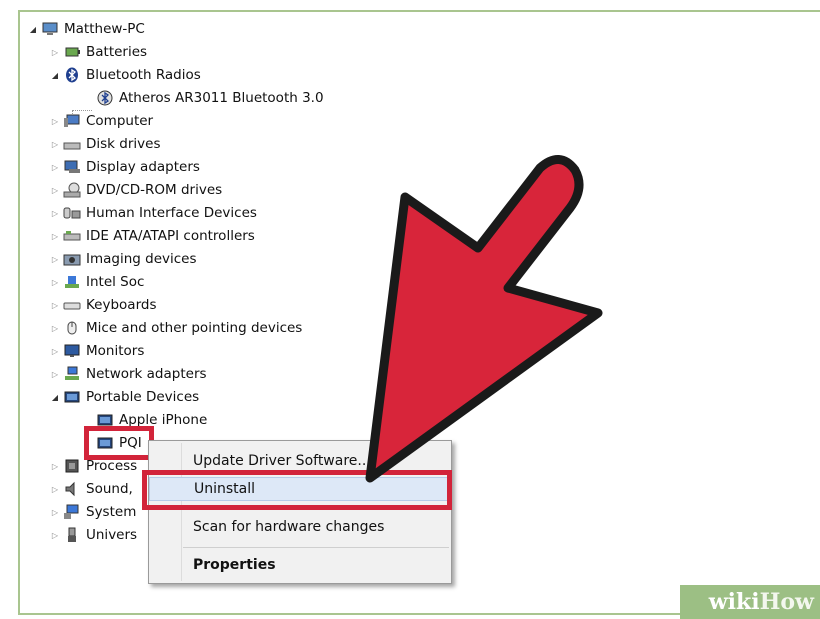  I want to click on tree-item-disk-drives: ▷ Disk drives, so click(105, 144).